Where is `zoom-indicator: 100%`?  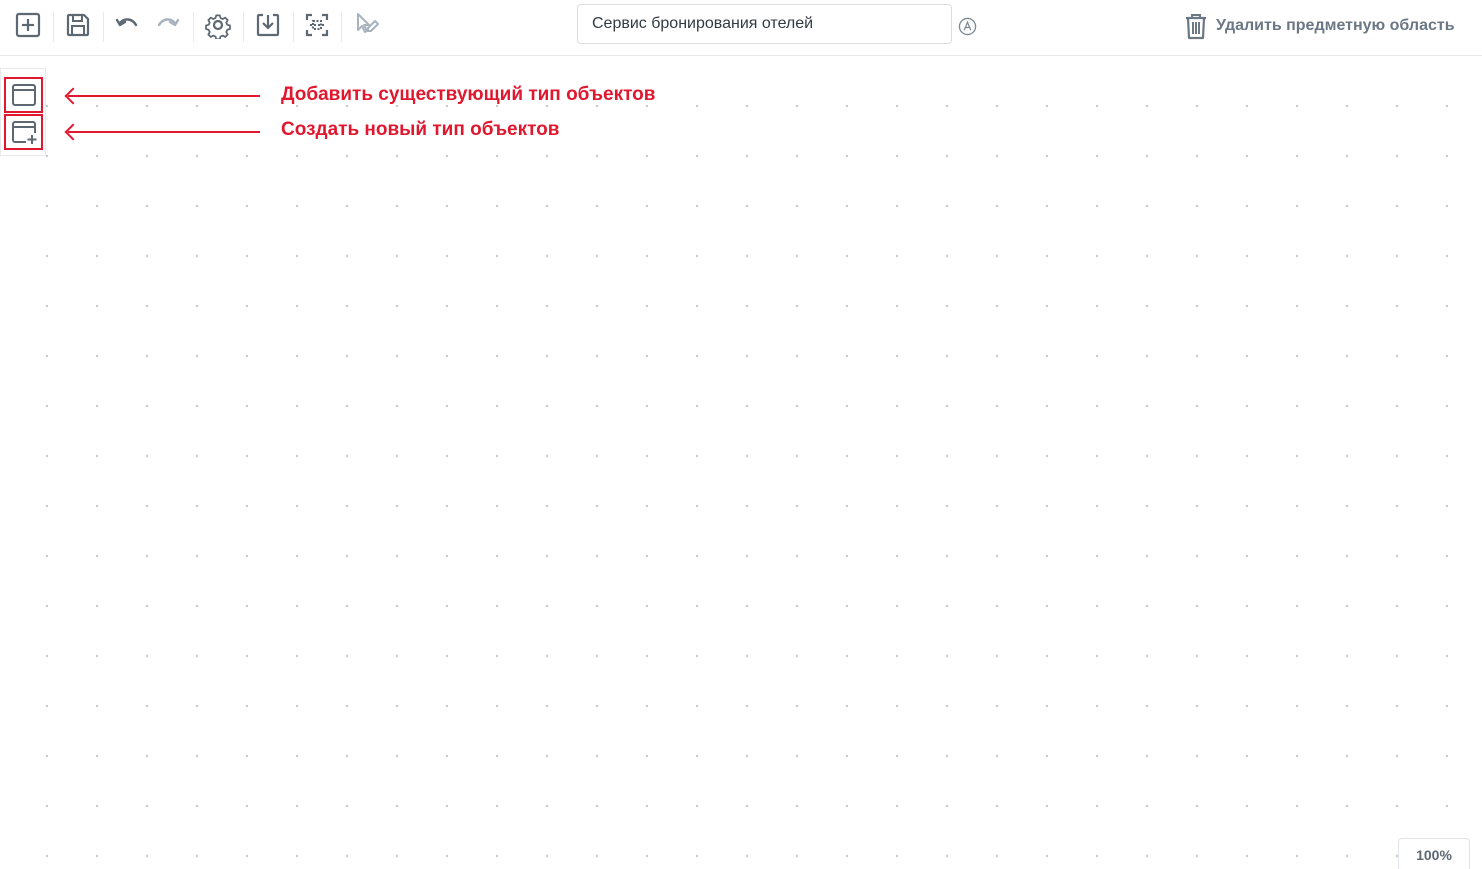
zoom-indicator: 100% is located at coordinates (1434, 853).